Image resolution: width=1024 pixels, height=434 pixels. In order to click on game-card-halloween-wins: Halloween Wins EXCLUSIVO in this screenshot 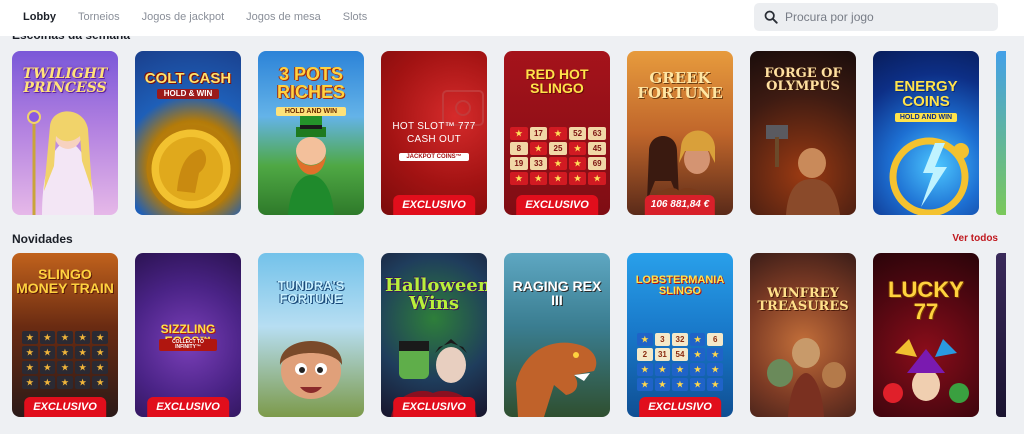, I will do `click(434, 335)`.